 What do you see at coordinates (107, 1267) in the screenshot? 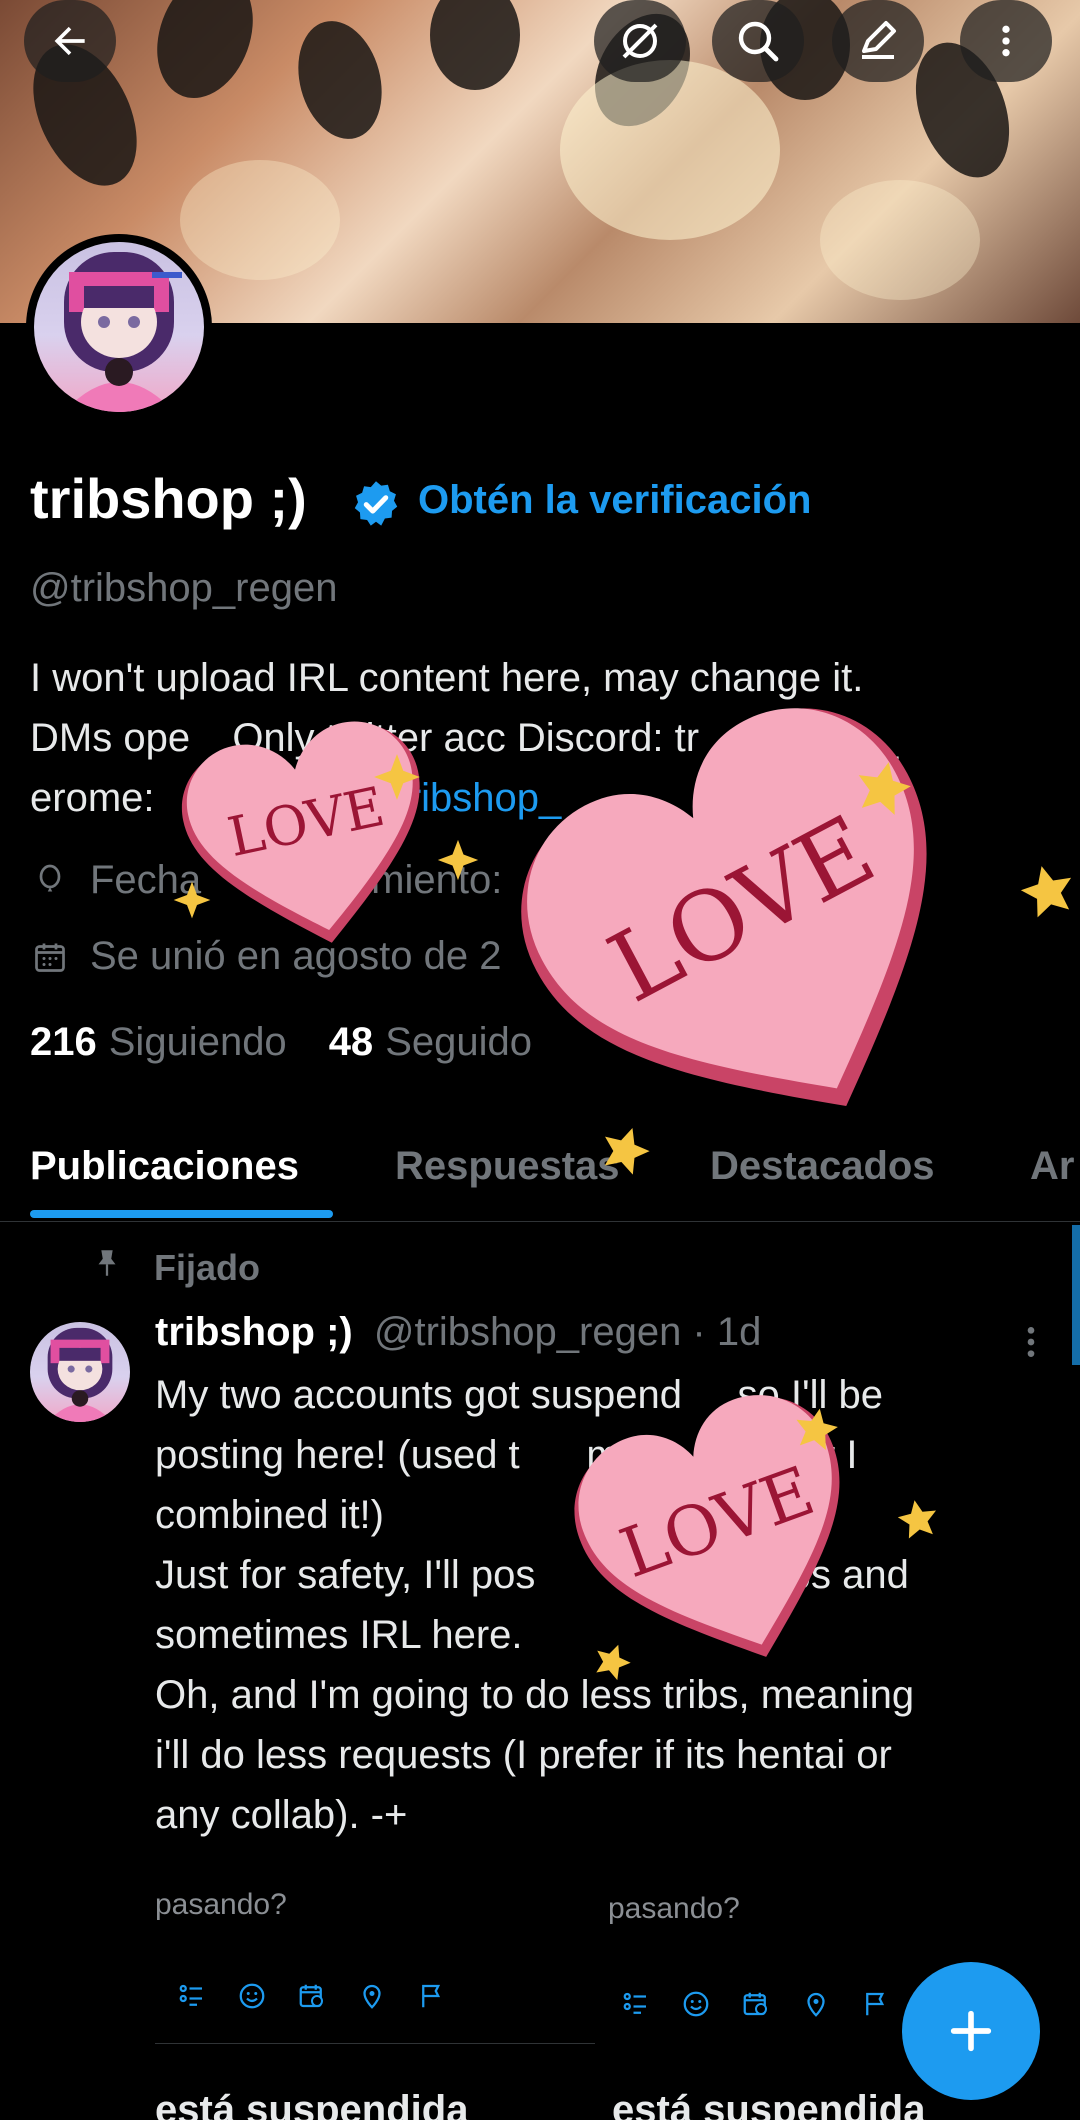
I see `pin-icon` at bounding box center [107, 1267].